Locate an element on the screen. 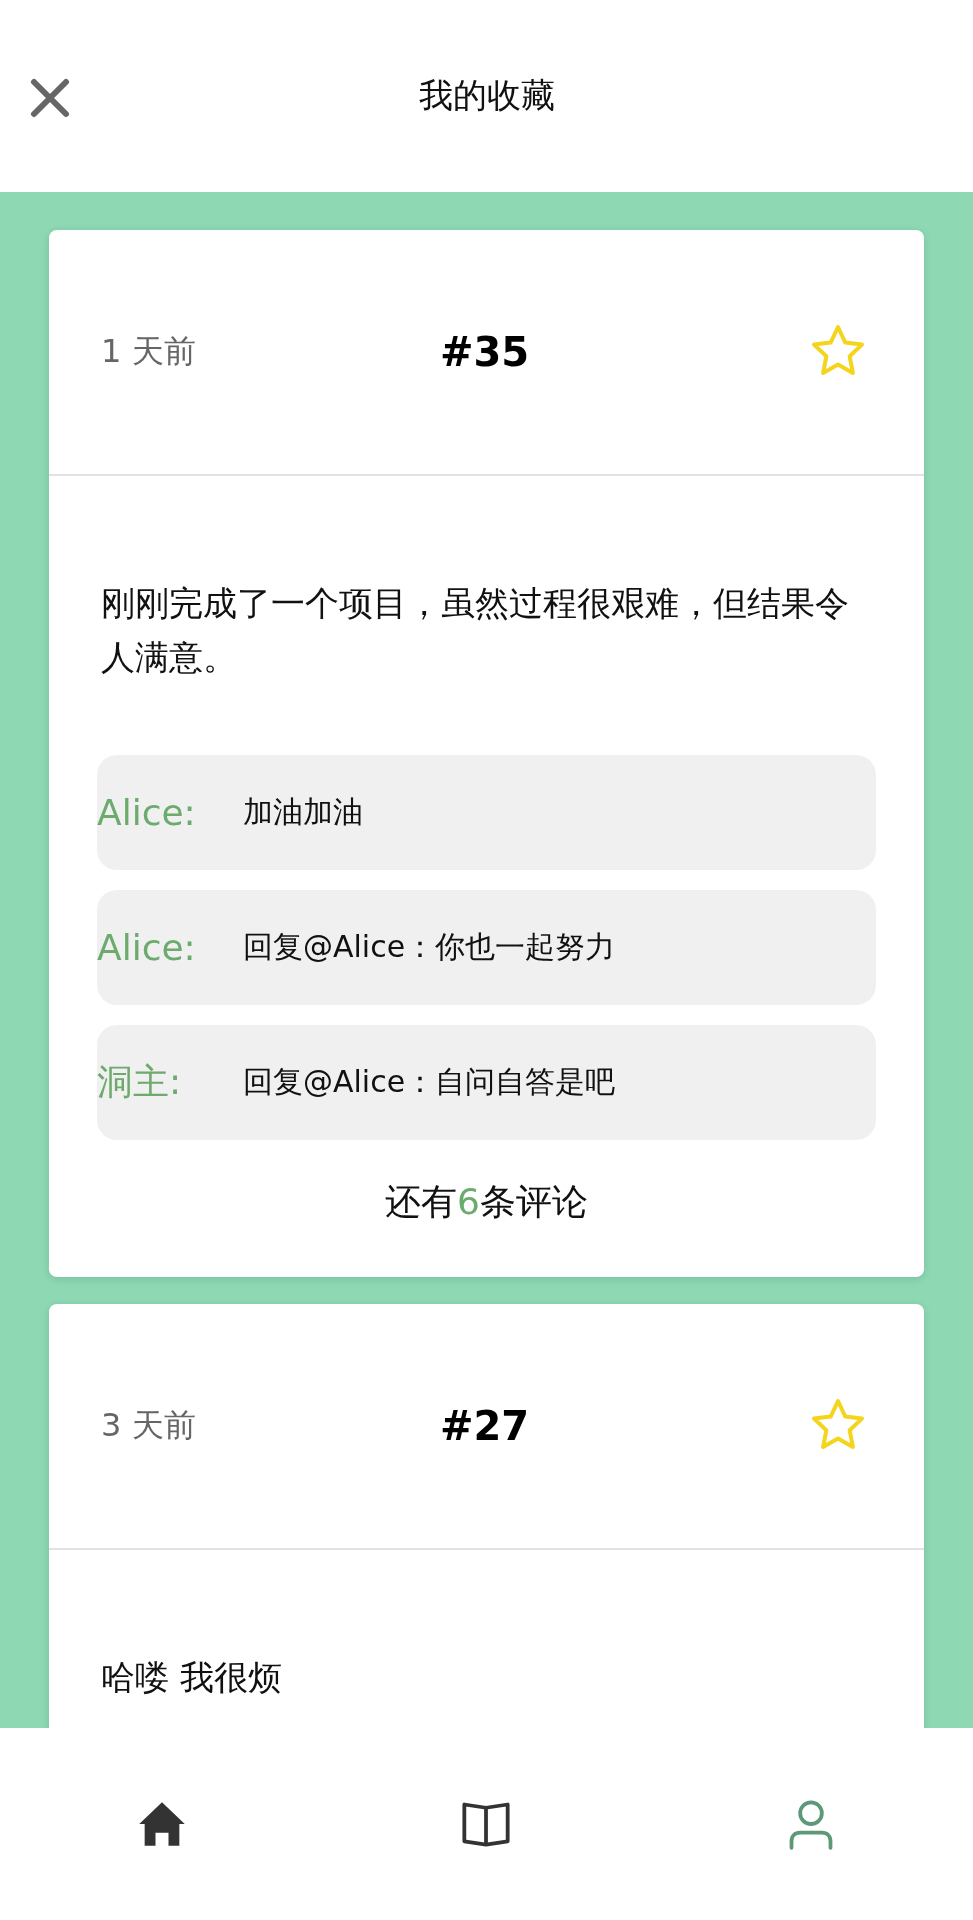  close-icon is located at coordinates (50, 98).